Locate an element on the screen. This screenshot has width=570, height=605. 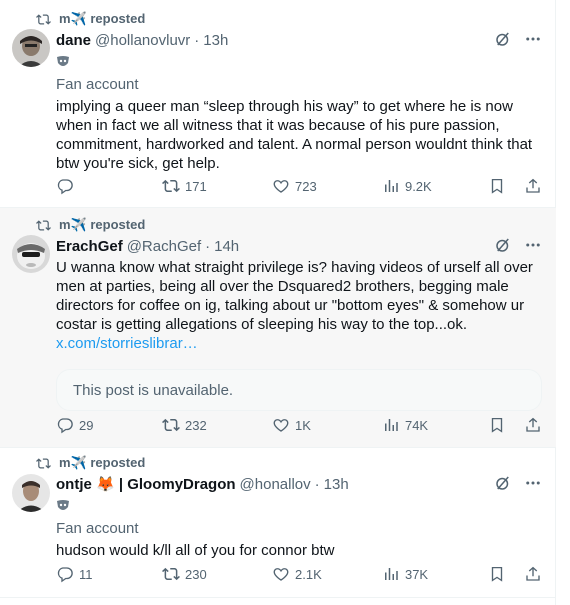
author-name: dane is located at coordinates (73, 40).